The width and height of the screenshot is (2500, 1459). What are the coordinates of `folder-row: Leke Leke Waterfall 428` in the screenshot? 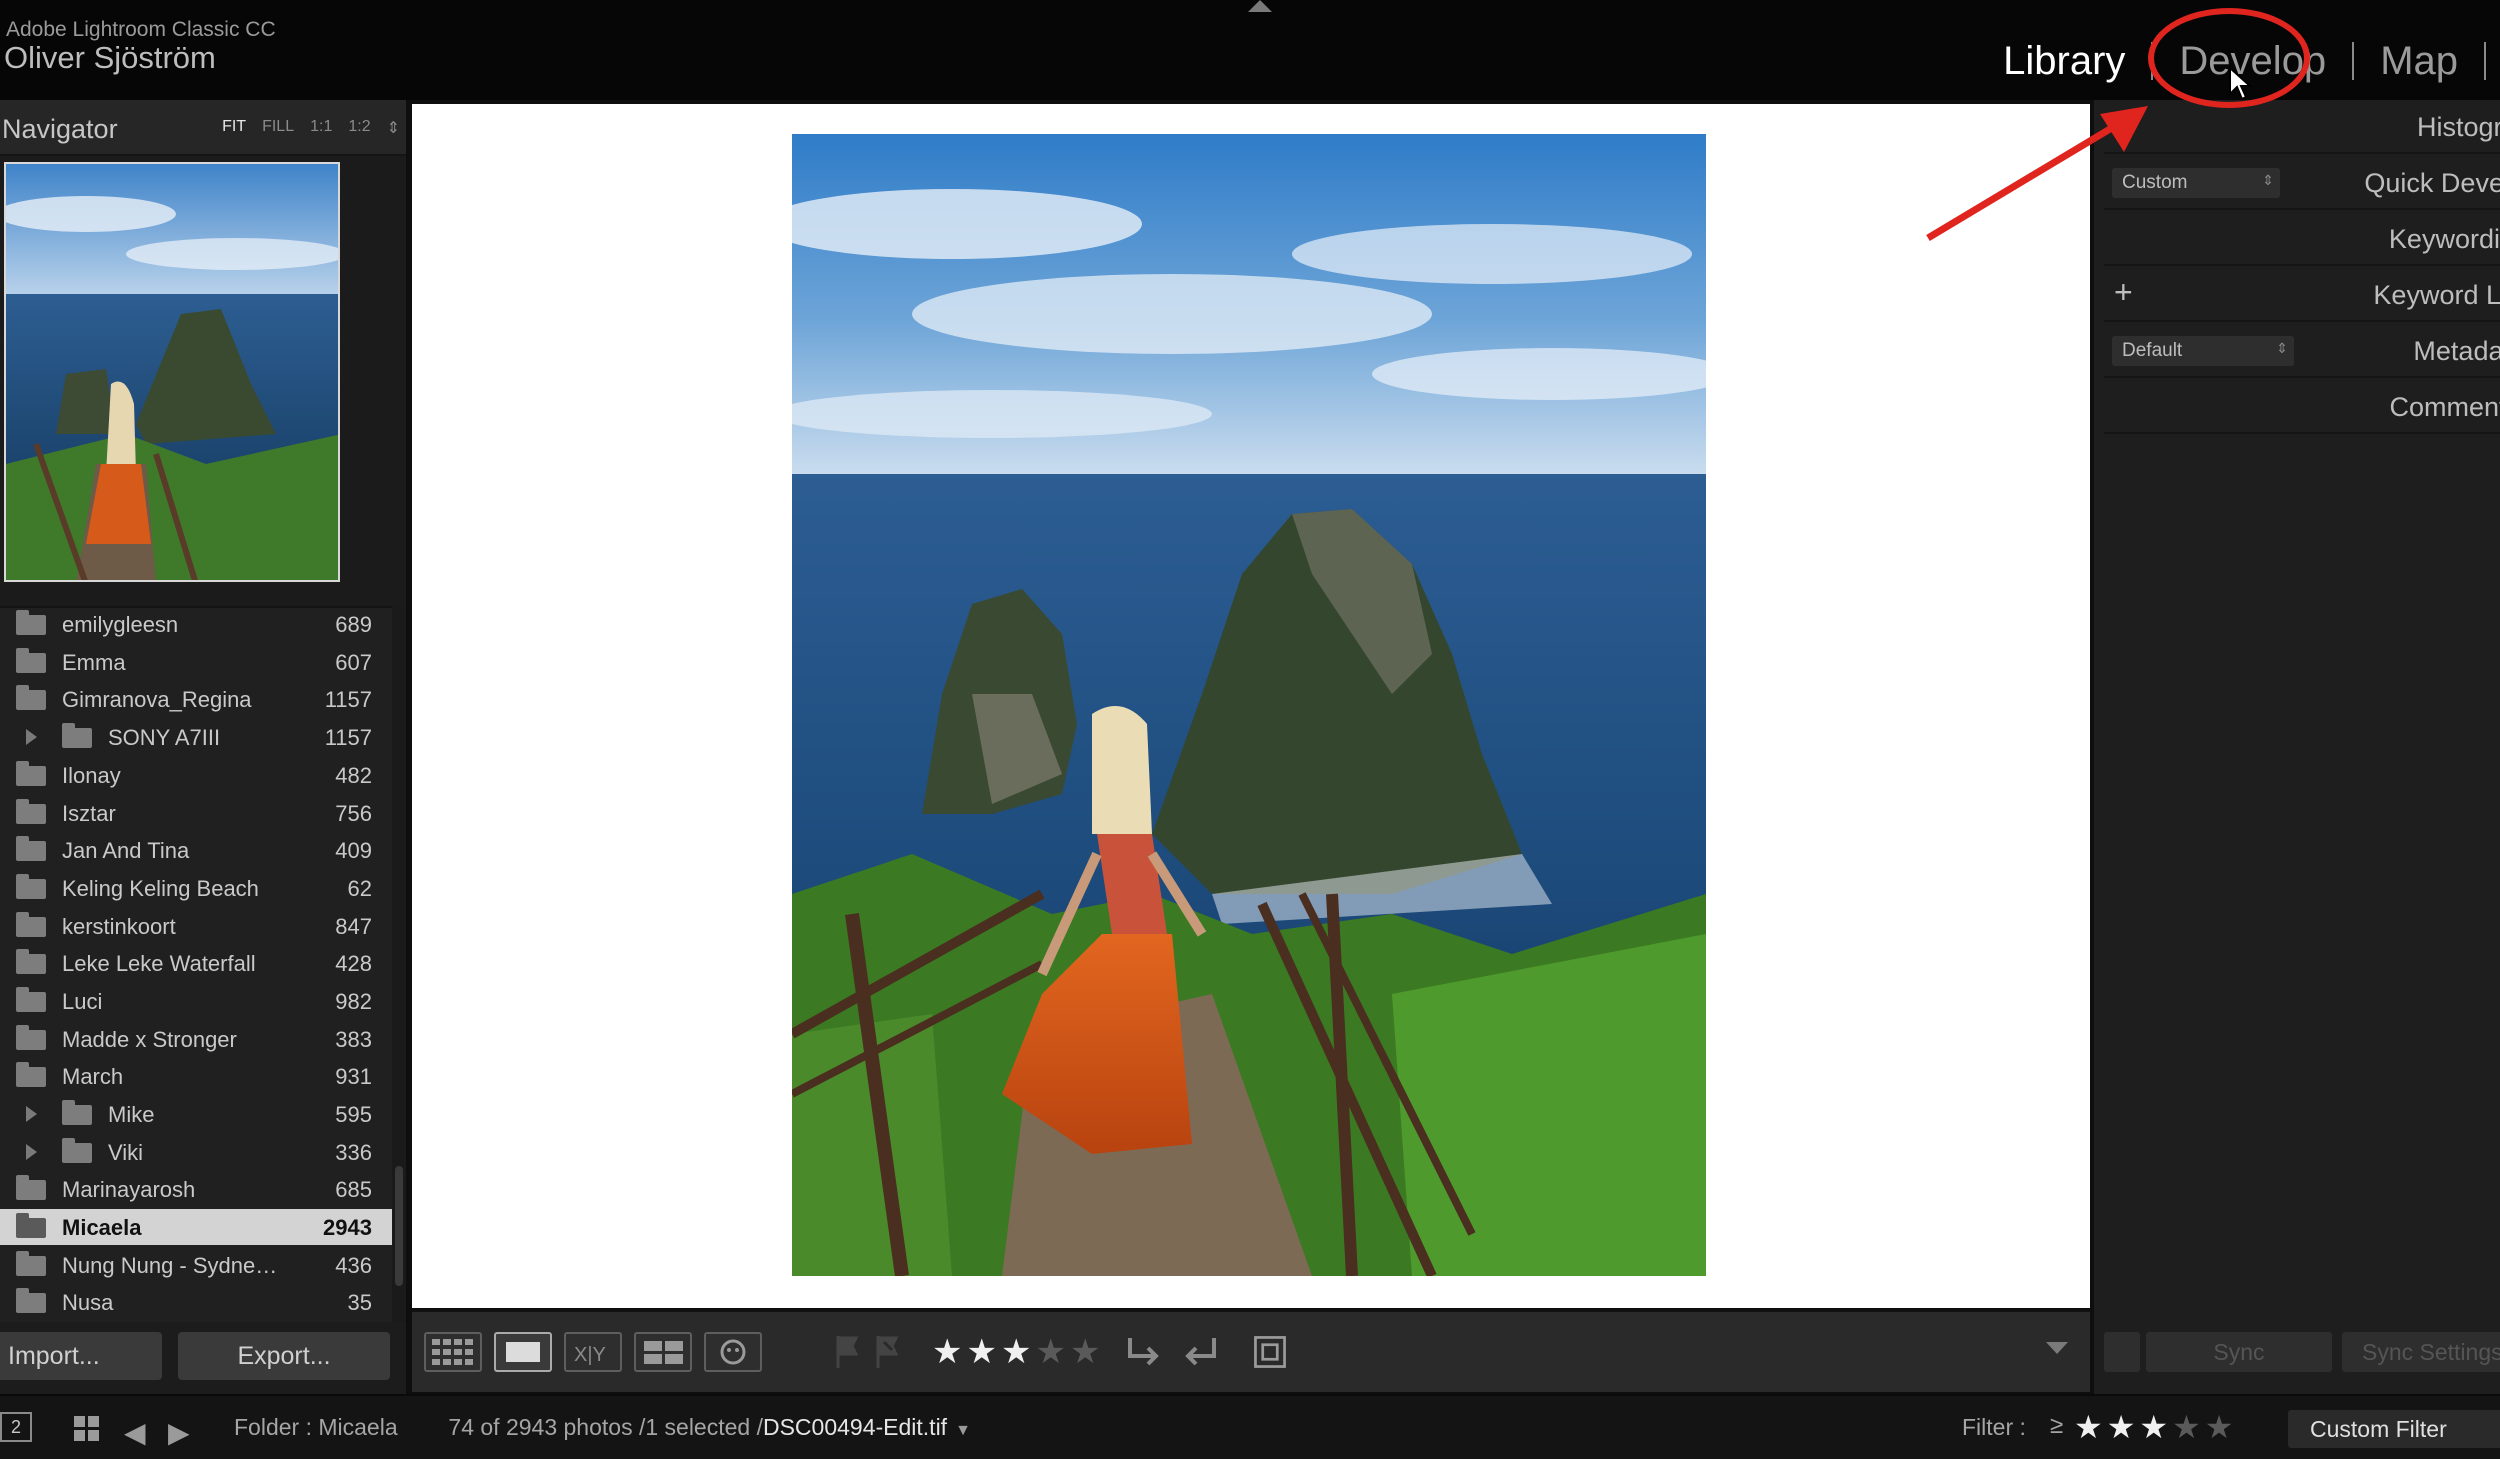 It's located at (196, 963).